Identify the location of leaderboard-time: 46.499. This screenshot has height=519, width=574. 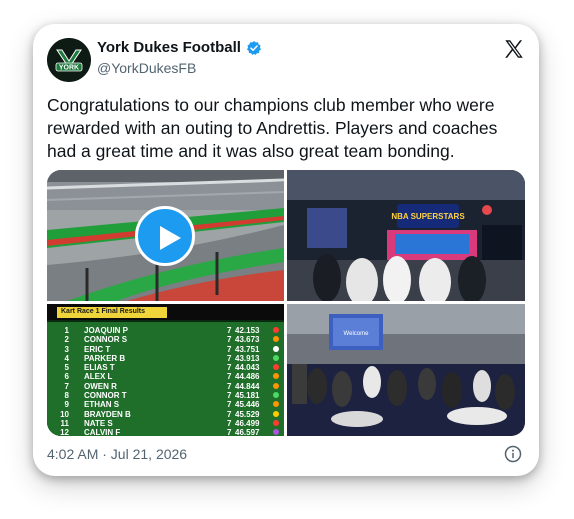
(247, 423).